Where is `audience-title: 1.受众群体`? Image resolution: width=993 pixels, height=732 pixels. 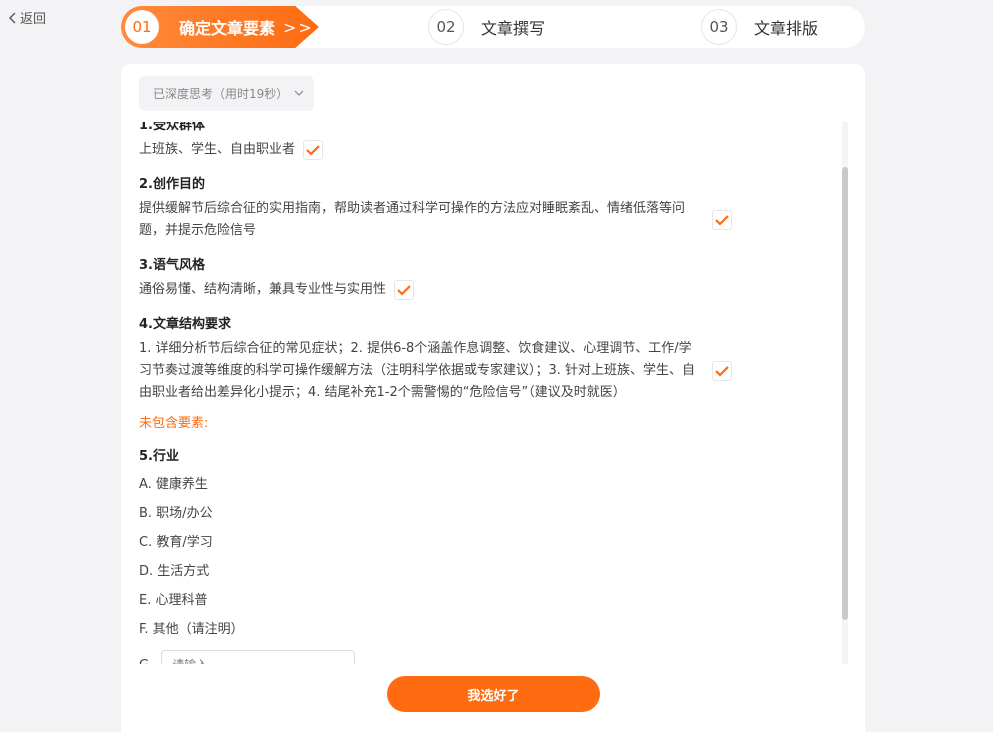 audience-title: 1.受众群体 is located at coordinates (172, 127).